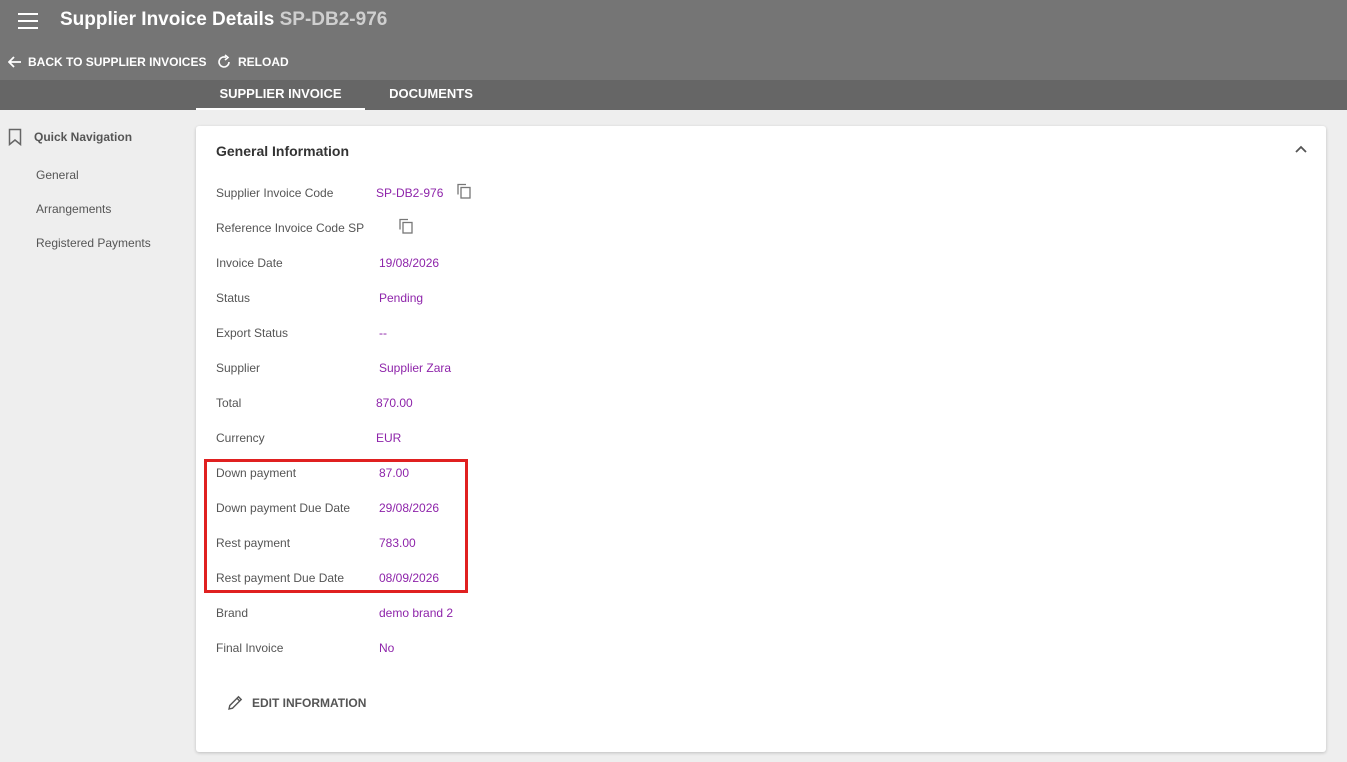 The image size is (1347, 762). Describe the element at coordinates (224, 61) in the screenshot. I see `reload-icon` at that location.